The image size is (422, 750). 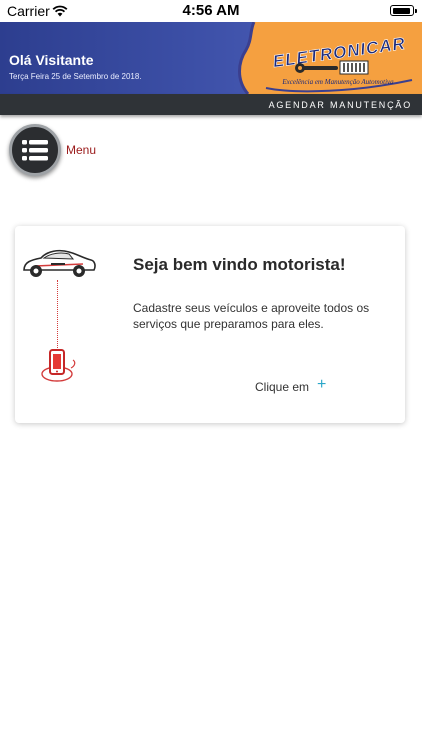 What do you see at coordinates (354, 67) in the screenshot?
I see `chip-icon` at bounding box center [354, 67].